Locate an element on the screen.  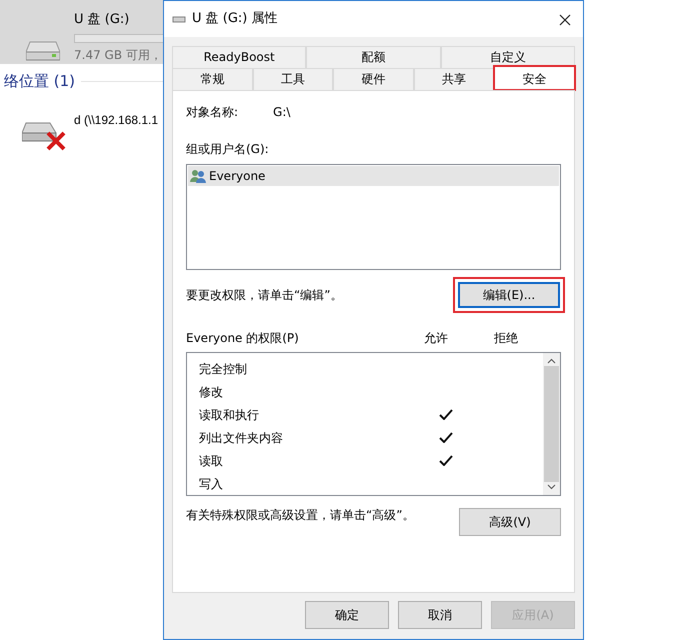
drive-item: U 盘 (G:) 7.47 GB 可用， is located at coordinates (81, 32).